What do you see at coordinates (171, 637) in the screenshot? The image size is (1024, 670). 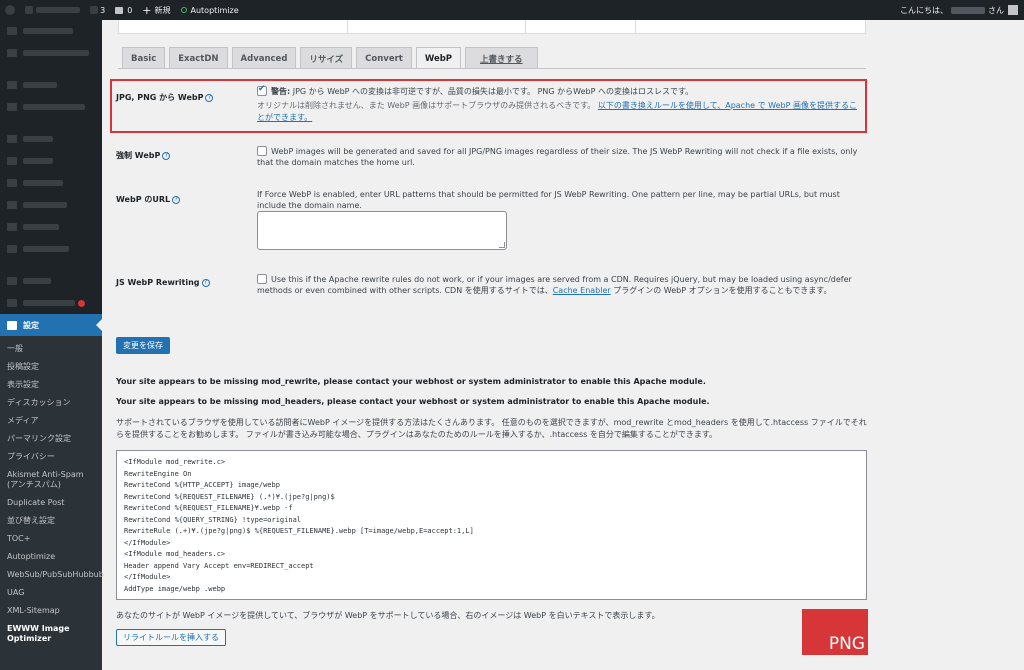 I see `insert-rewrite-rules-button: リライトルールを挿入する` at bounding box center [171, 637].